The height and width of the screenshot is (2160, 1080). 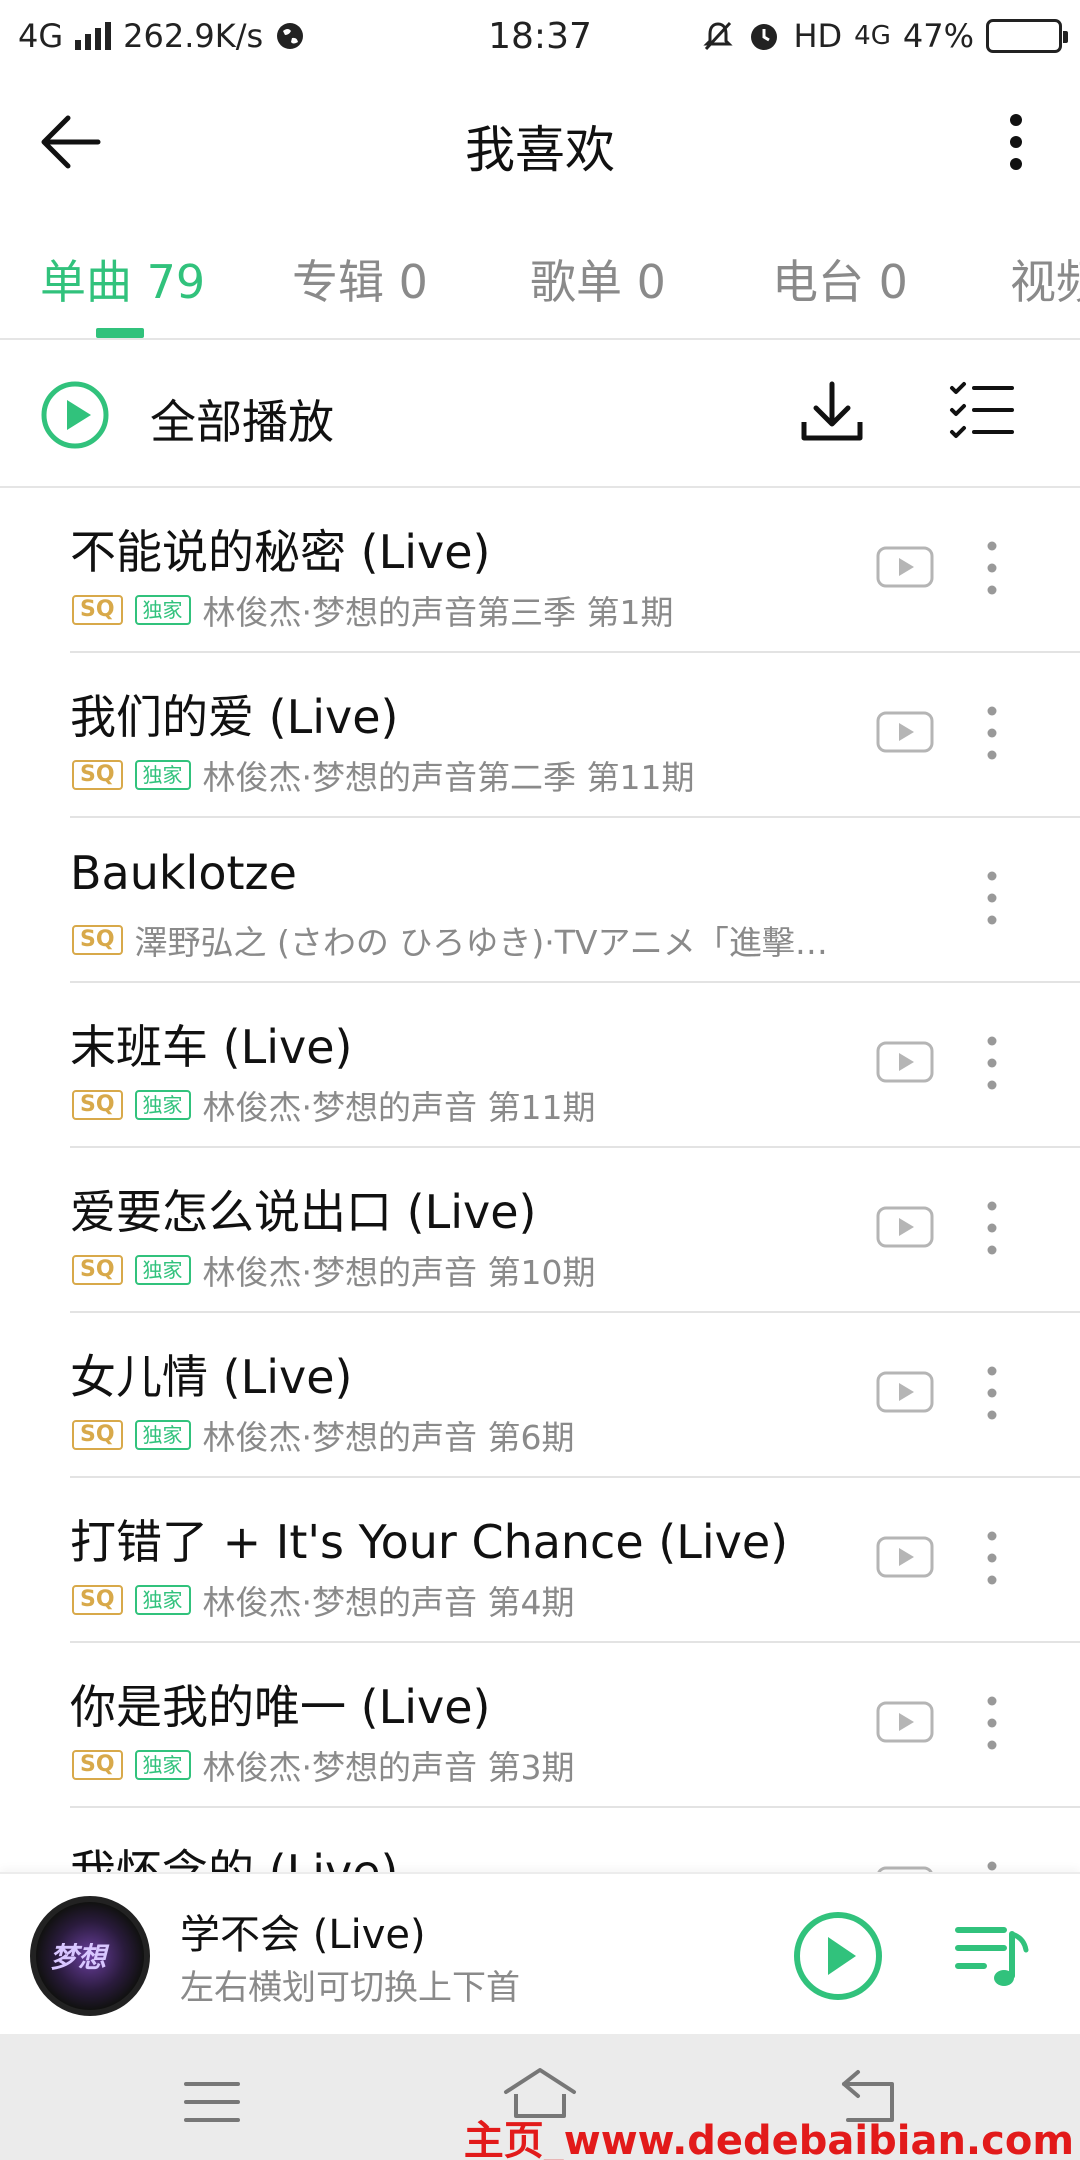 What do you see at coordinates (540, 414) in the screenshot?
I see `play-all-row: 全部播放` at bounding box center [540, 414].